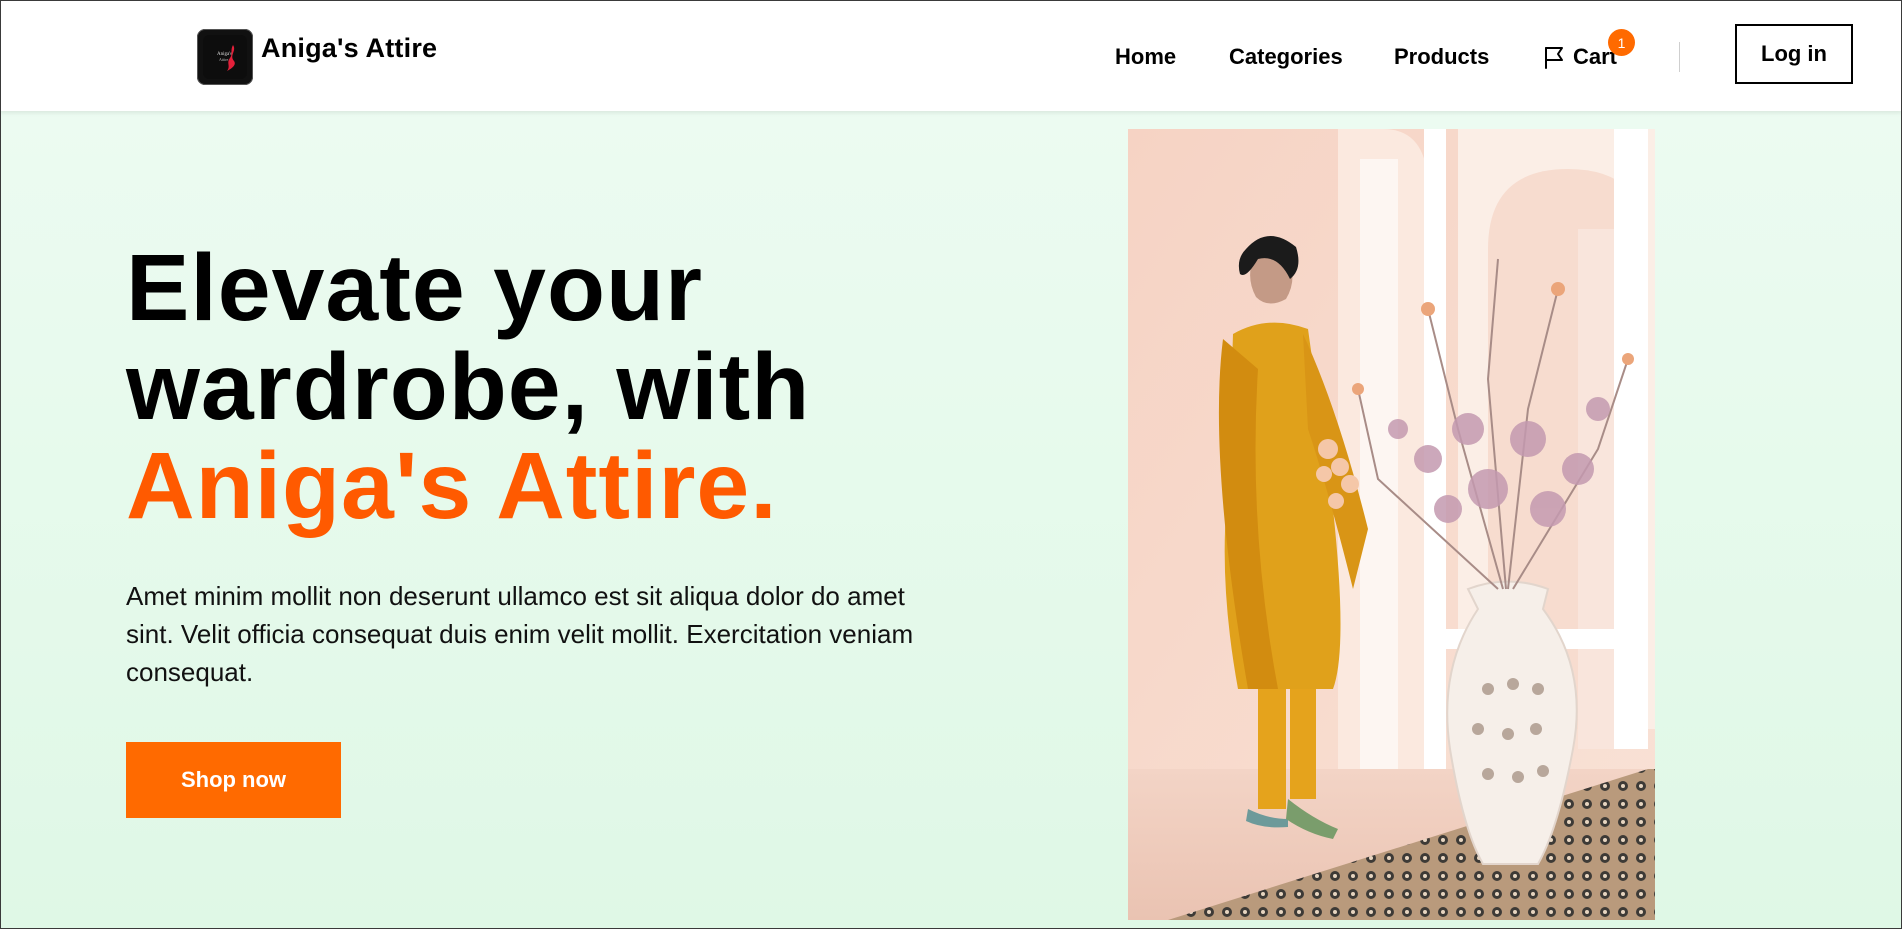 This screenshot has height=929, width=1902. Describe the element at coordinates (1145, 57) in the screenshot. I see `nav-home: Home` at that location.